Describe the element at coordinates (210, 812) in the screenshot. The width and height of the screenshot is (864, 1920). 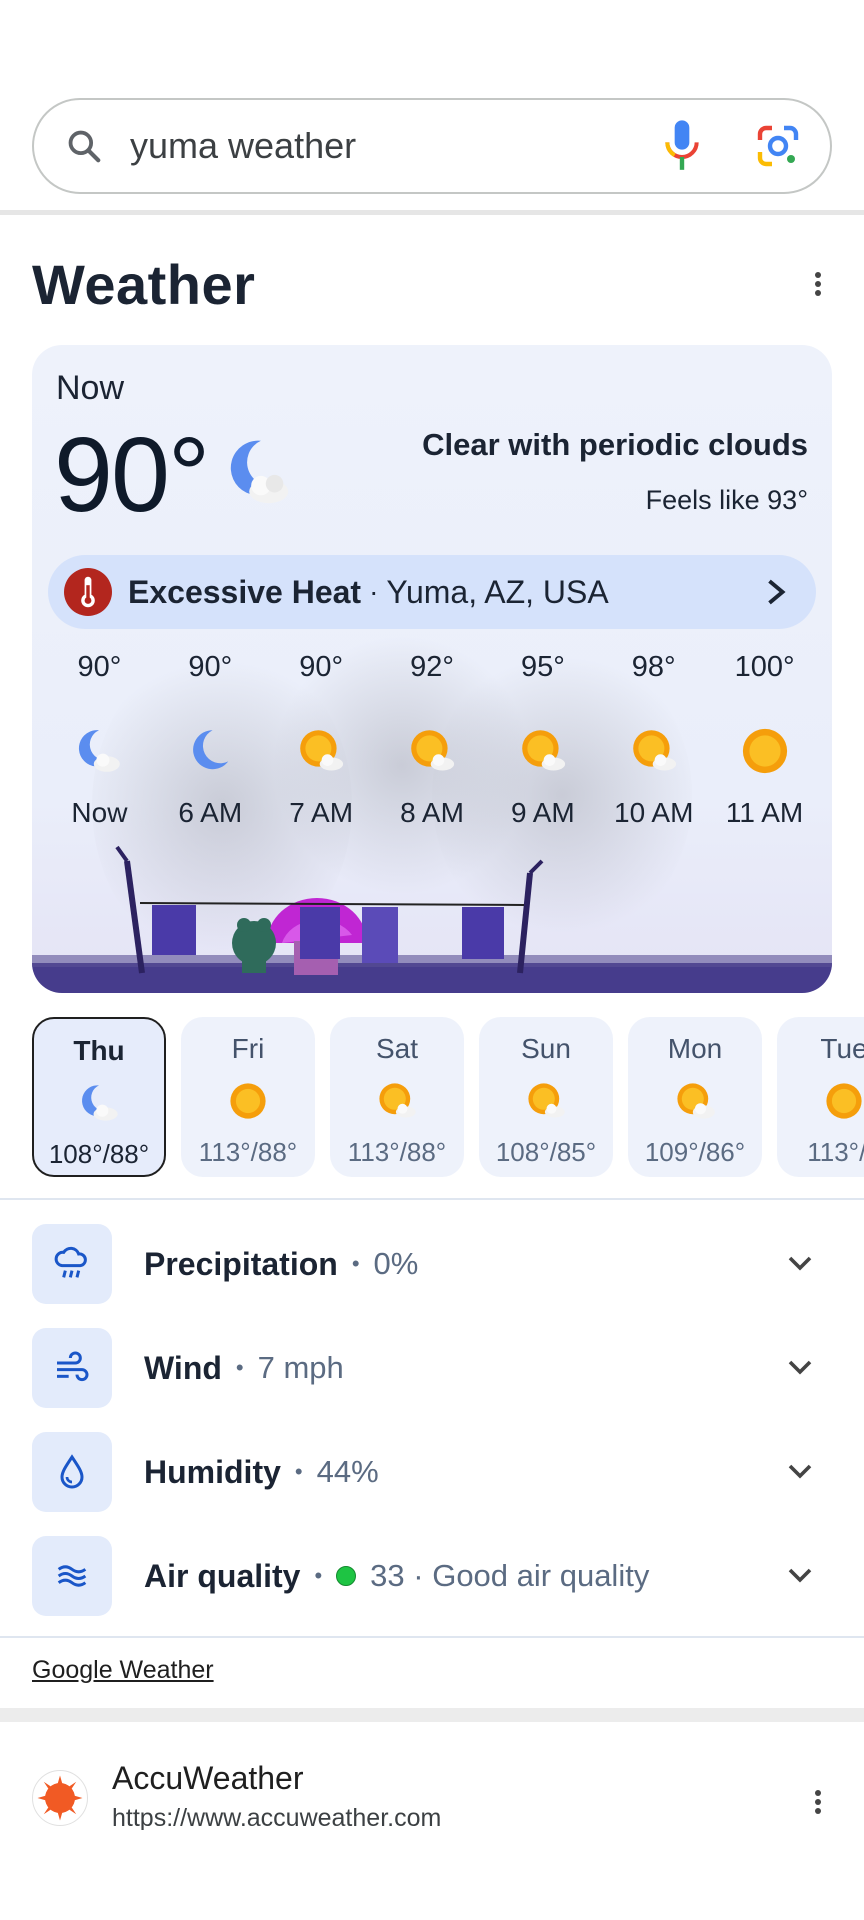
I see `hour-label: 6 AM` at that location.